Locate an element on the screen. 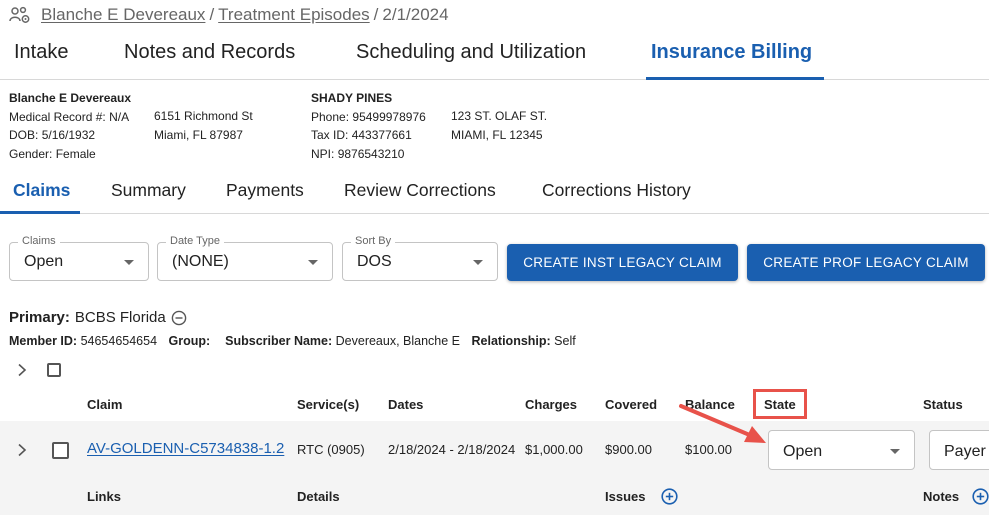 The height and width of the screenshot is (515, 989). tab-intake: Intake is located at coordinates (41, 52).